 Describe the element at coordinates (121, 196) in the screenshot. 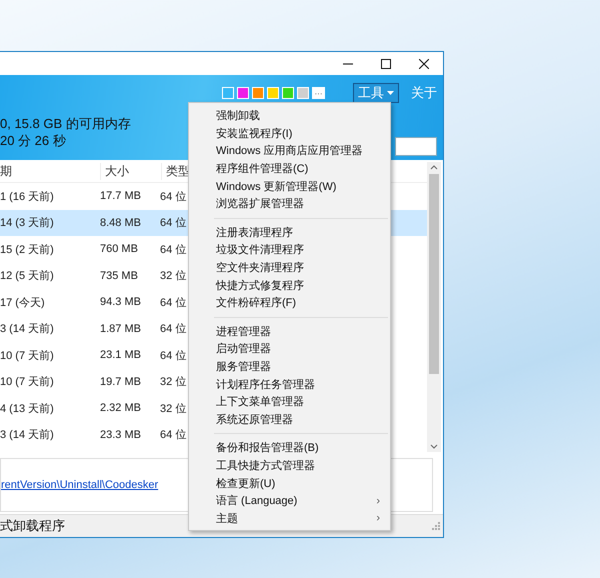

I see `size-cell-text: 17.7 MB` at that location.